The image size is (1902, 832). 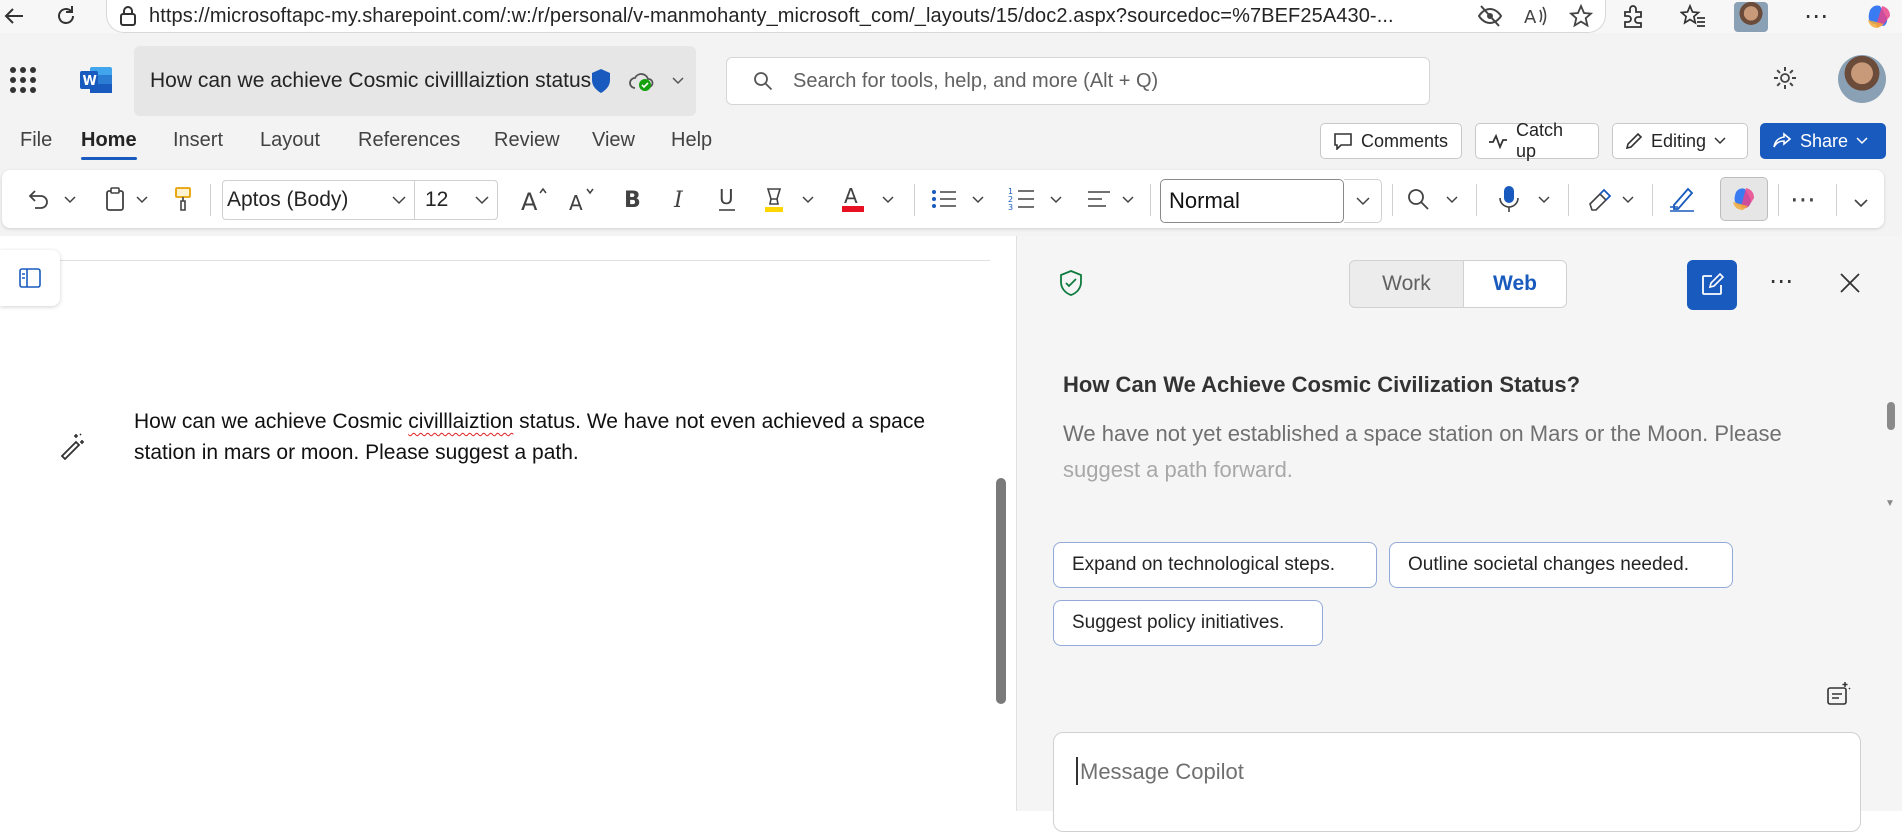 I want to click on share-button: Share, so click(x=1823, y=141).